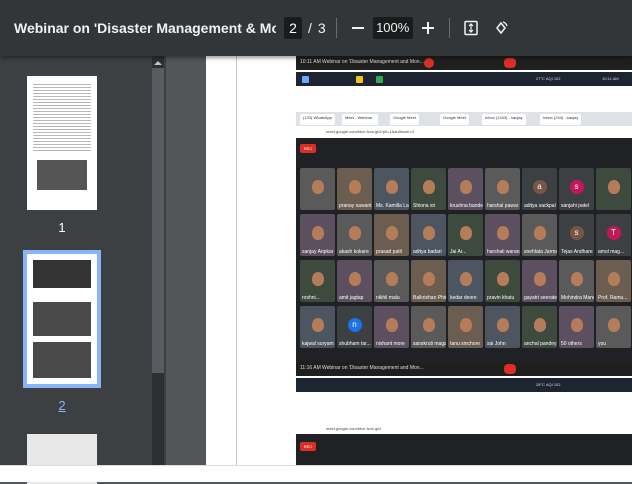 Image resolution: width=632 pixels, height=484 pixels. Describe the element at coordinates (465, 327) in the screenshot. I see `participant-tile: tanu sinchore` at that location.